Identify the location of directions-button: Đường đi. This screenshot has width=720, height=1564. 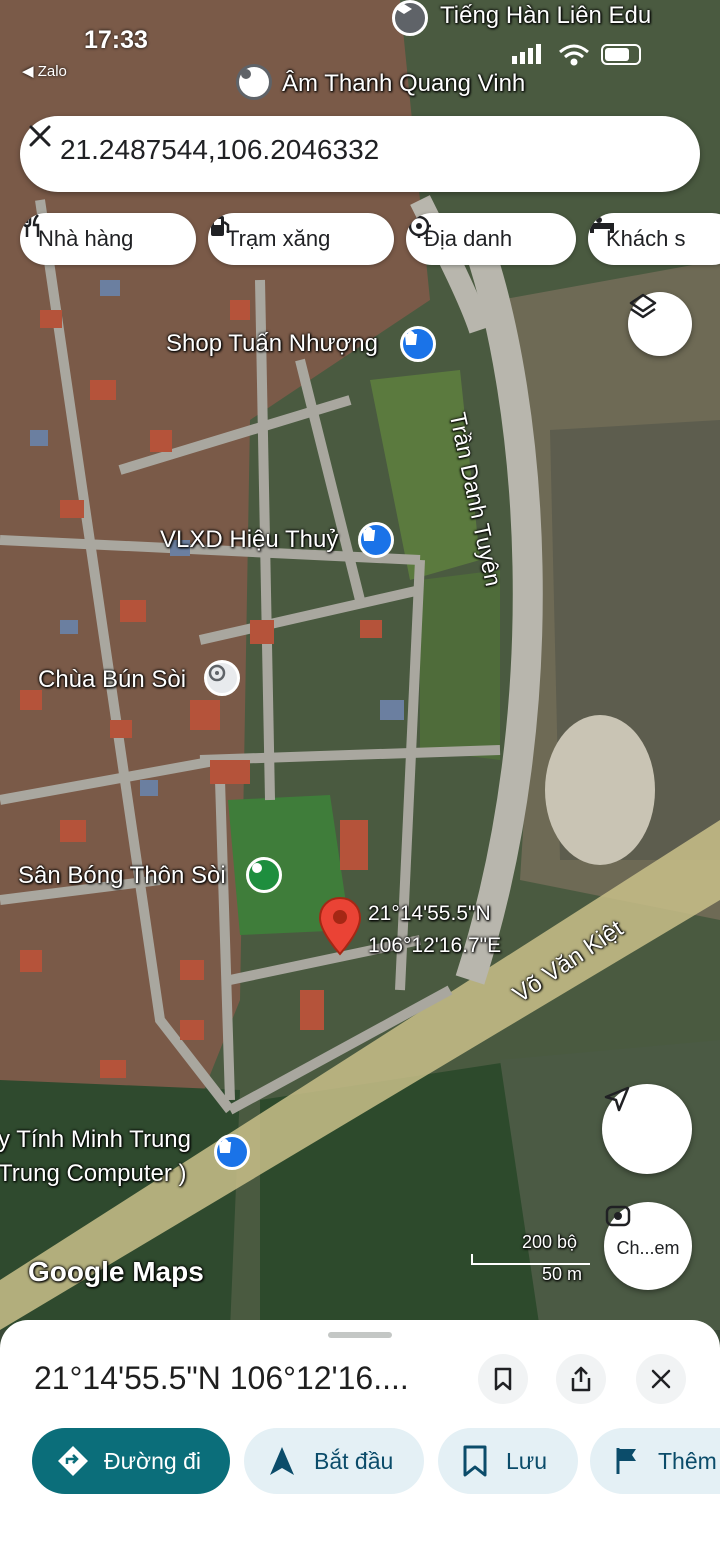
(131, 1461).